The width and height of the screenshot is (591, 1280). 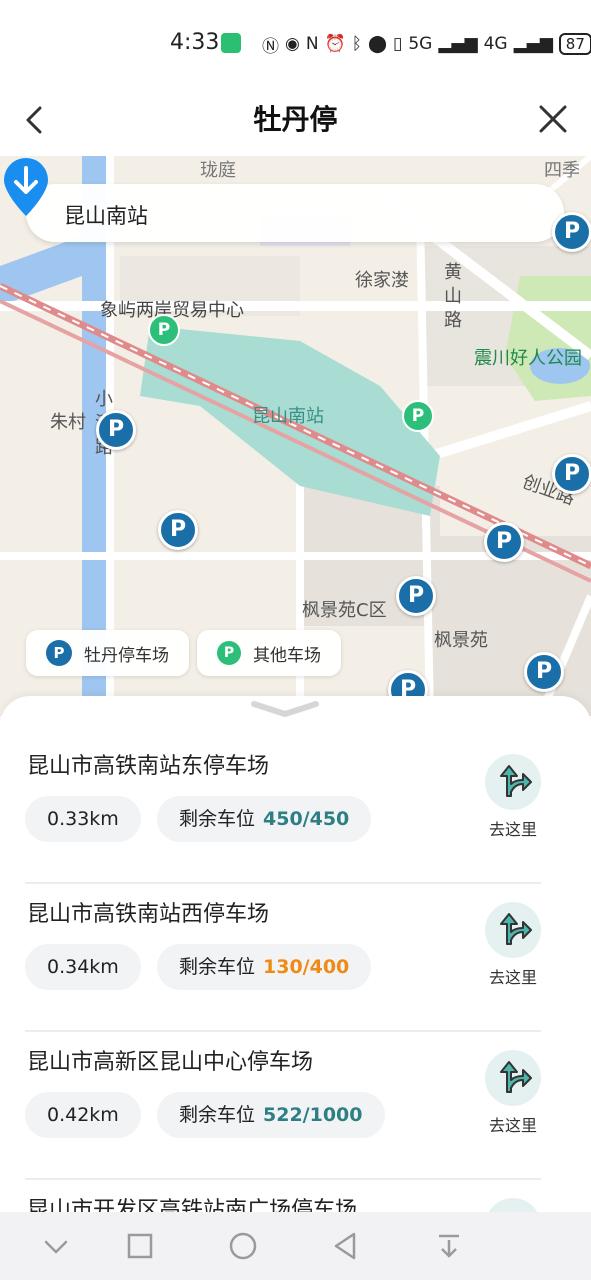 I want to click on parking-lot-item: 昆山市高新区昆山中心停车场 0.42km 剩余车位 522/1000 去这里, so click(x=283, y=1106).